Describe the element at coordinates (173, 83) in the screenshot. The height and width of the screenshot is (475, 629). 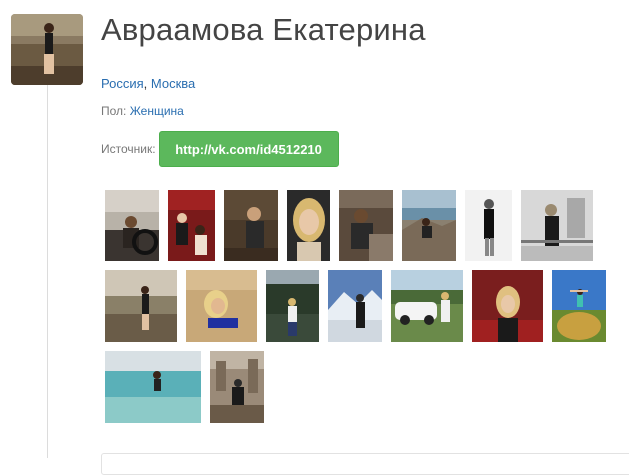
I see `city-link: Москва` at that location.